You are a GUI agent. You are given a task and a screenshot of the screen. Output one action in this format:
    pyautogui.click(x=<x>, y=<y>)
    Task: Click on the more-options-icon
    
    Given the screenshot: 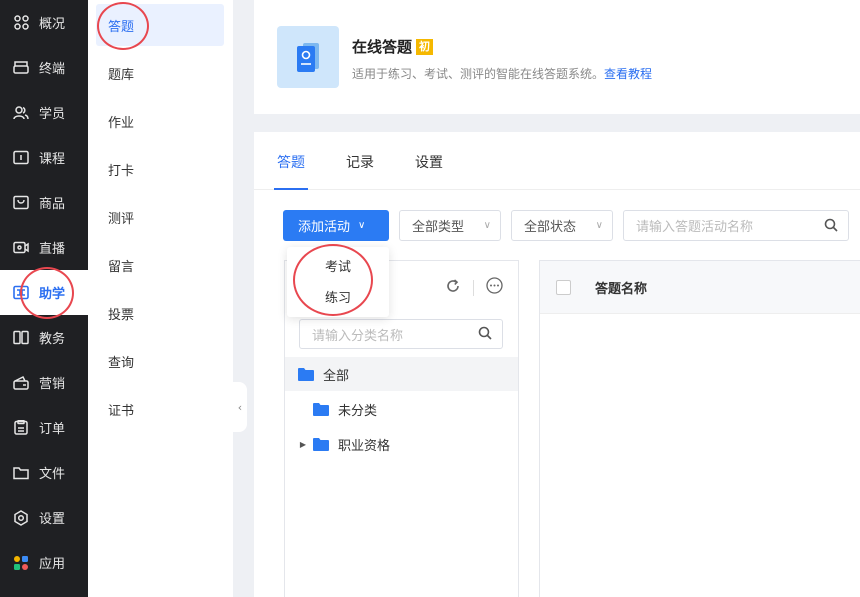 What is the action you would take?
    pyautogui.click(x=494, y=287)
    